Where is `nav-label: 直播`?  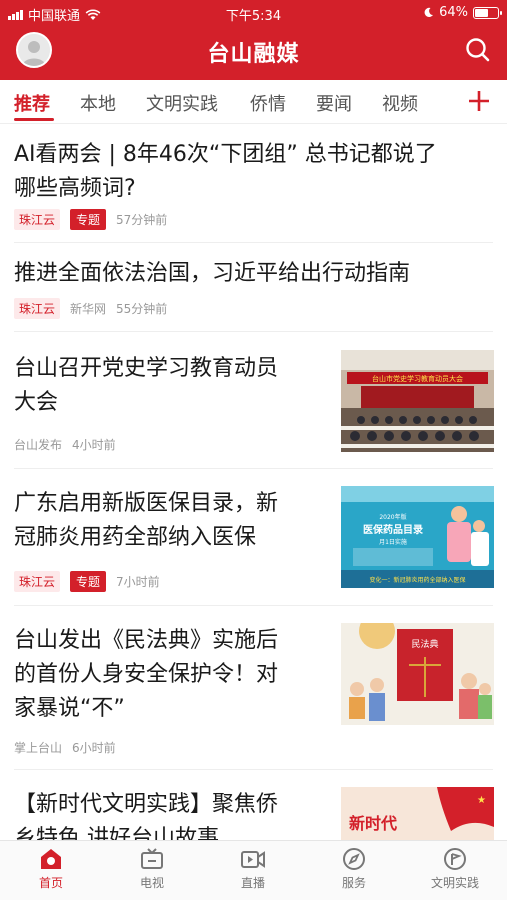 nav-label: 直播 is located at coordinates (252, 883).